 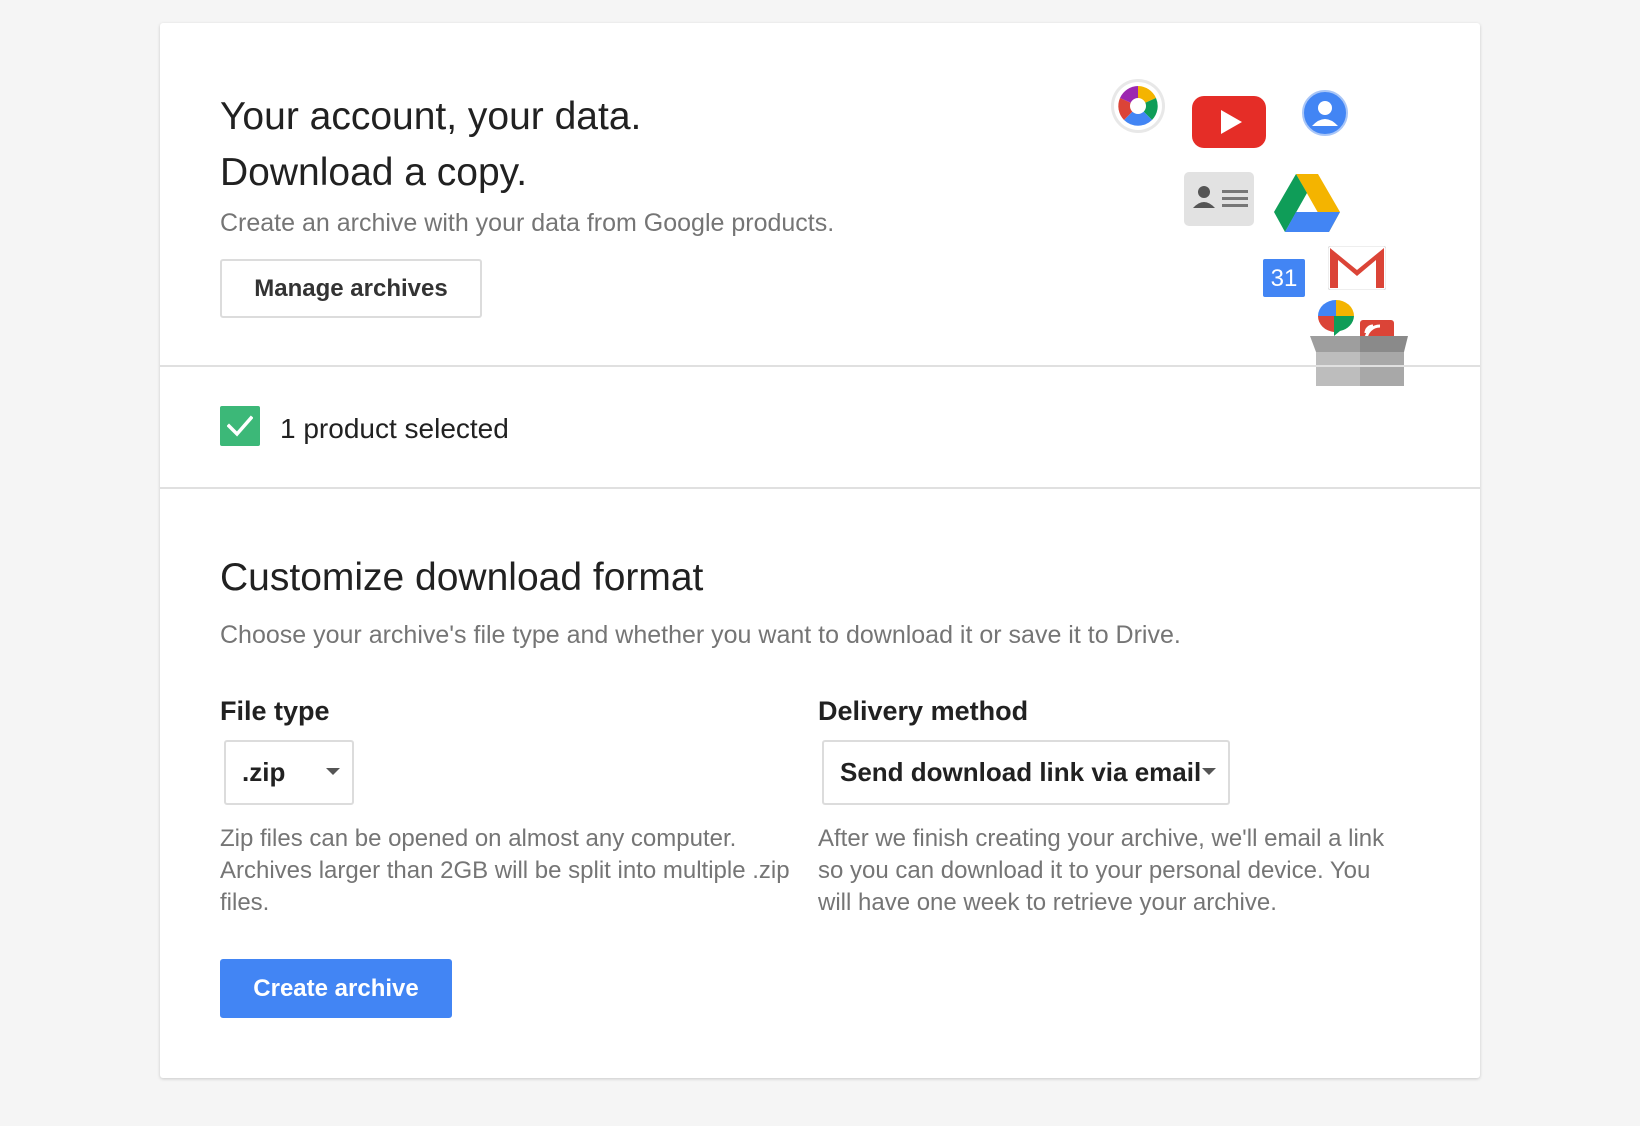 I want to click on delivery-method-value: Send download link via email, so click(x=1021, y=772).